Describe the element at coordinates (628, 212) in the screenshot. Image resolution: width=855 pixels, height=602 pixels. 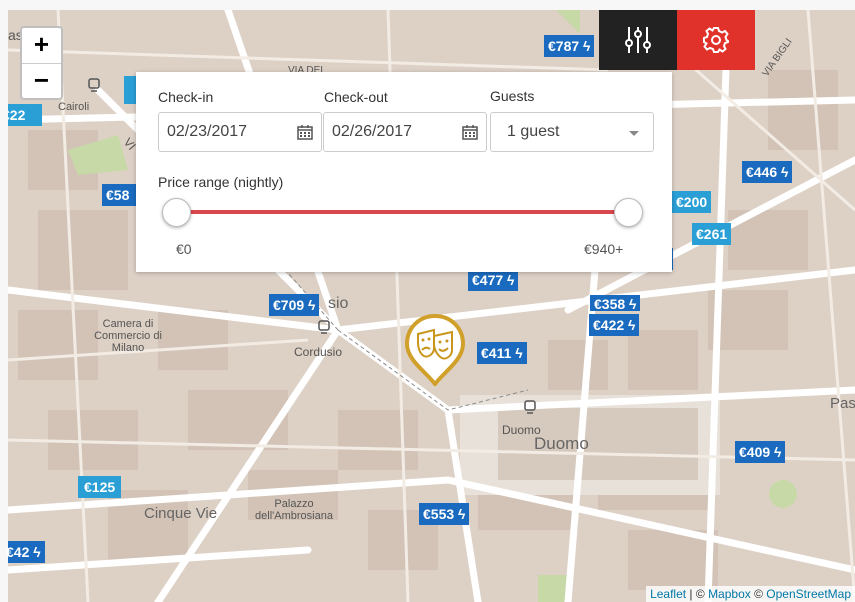
I see `price-max-handle` at that location.